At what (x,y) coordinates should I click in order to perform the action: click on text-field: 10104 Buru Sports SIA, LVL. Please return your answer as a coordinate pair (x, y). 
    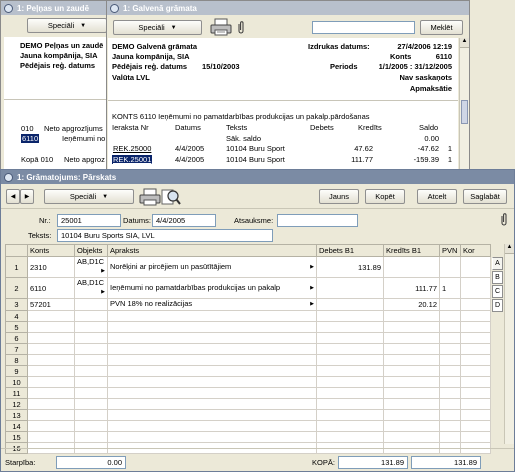
    Looking at the image, I should click on (165, 235).